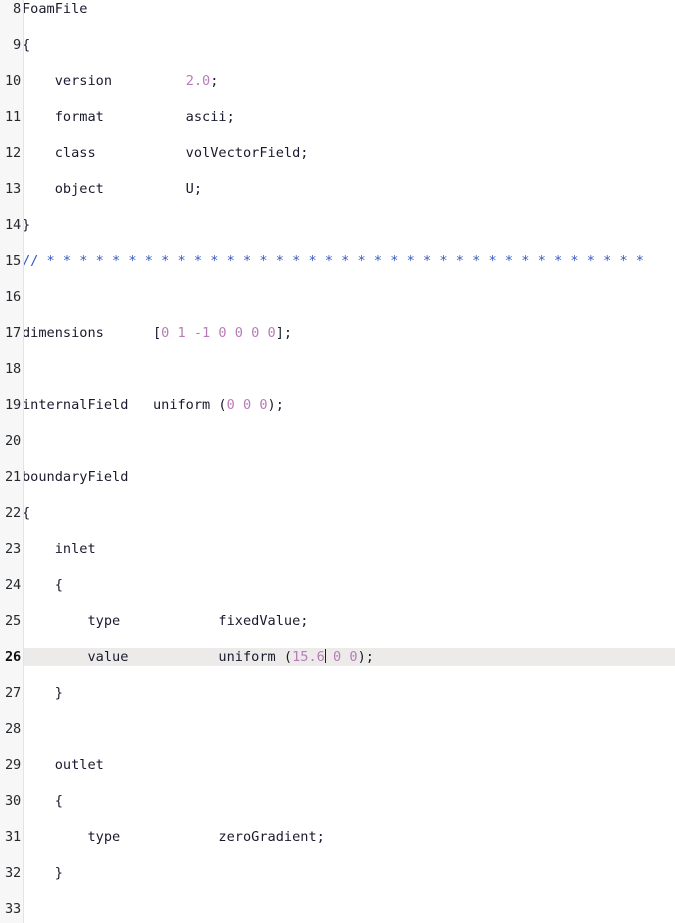 The image size is (675, 923). I want to click on code-line: 10 version 2.0;, so click(337, 81).